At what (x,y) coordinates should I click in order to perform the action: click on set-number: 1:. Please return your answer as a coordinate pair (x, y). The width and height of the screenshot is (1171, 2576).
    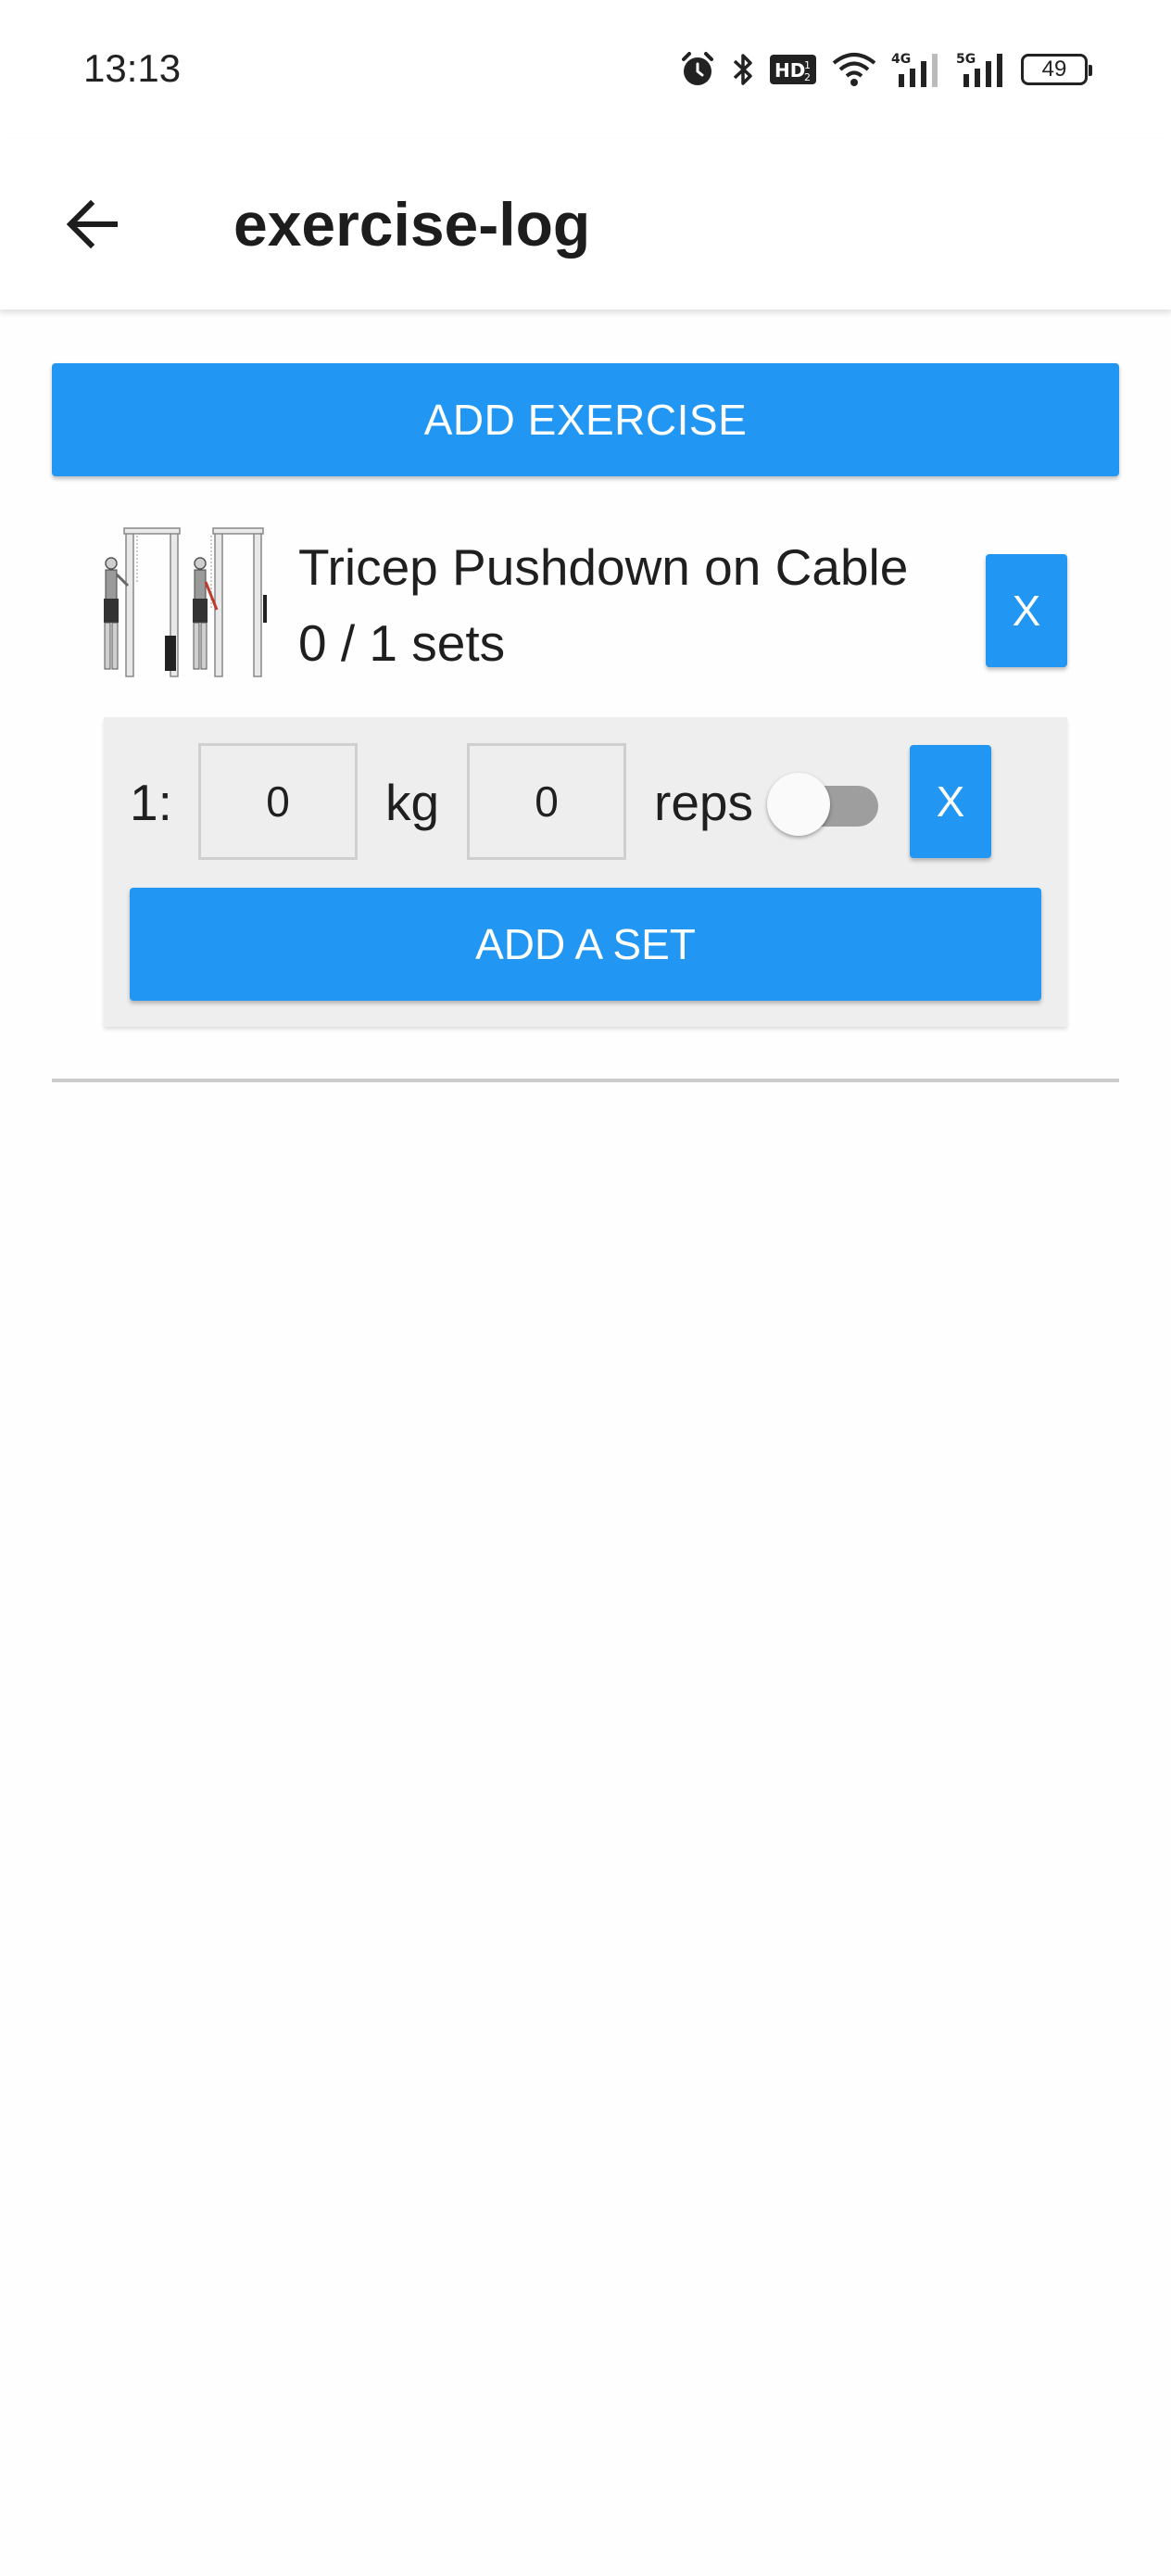
    Looking at the image, I should click on (151, 803).